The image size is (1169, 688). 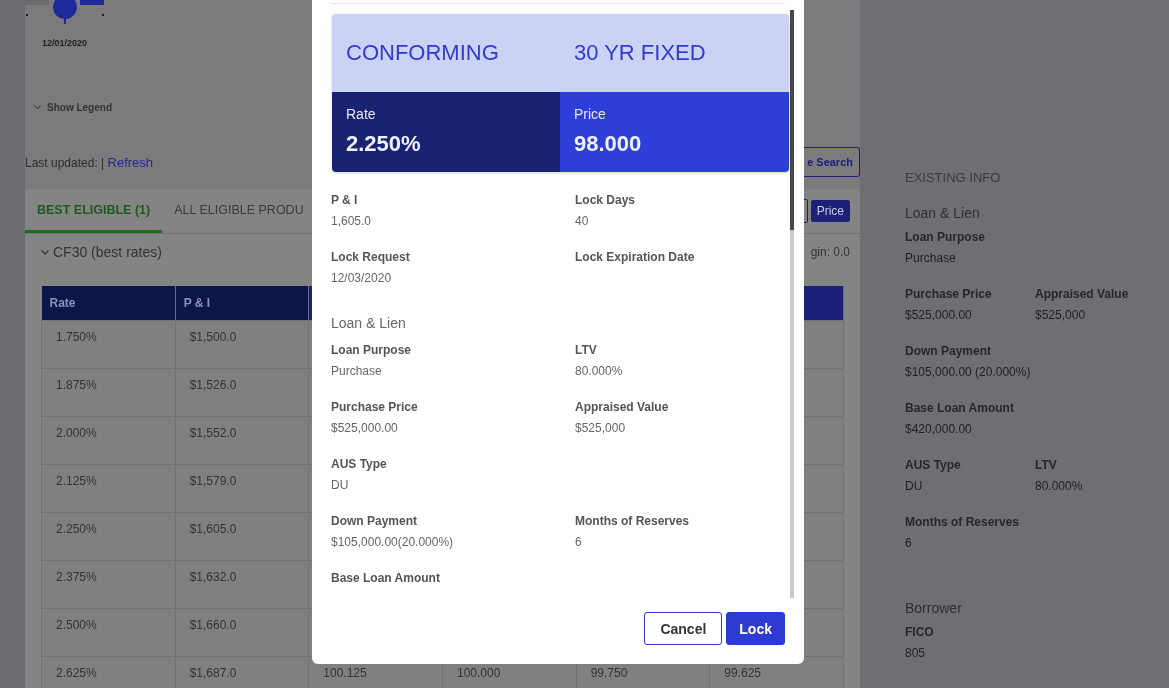 I want to click on product-term: 30 YR FIXED, so click(x=640, y=53).